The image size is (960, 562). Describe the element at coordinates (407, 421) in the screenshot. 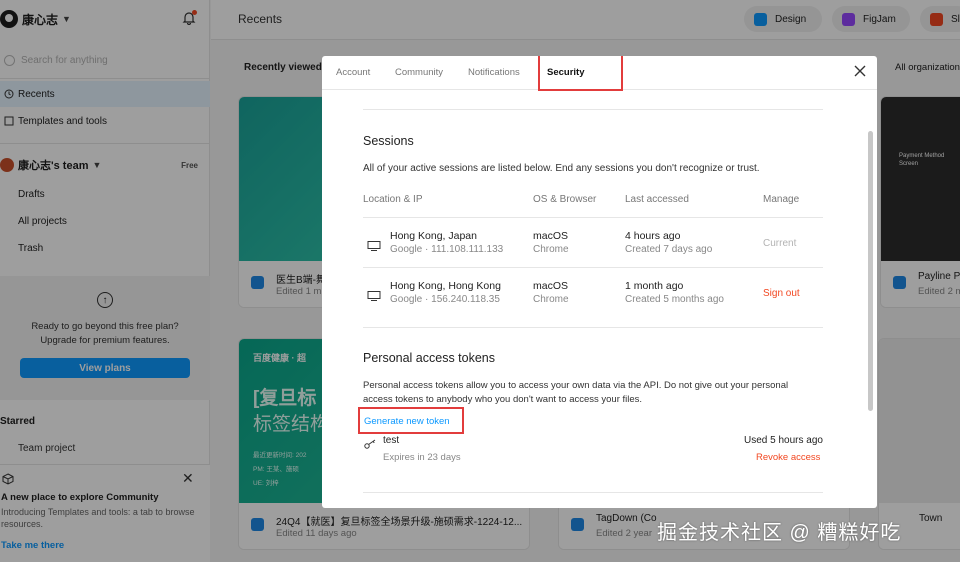

I see `generate-token-label: Generate new token` at that location.